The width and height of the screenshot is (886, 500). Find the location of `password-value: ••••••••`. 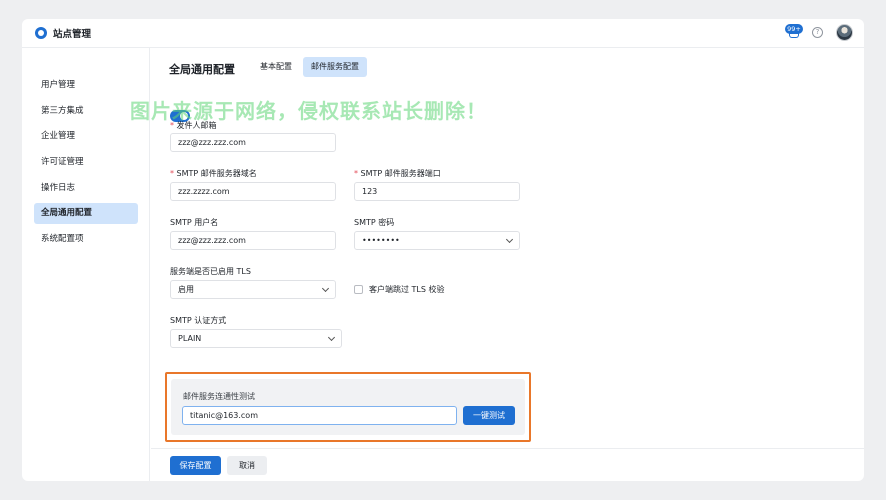

password-value: •••••••• is located at coordinates (381, 240).